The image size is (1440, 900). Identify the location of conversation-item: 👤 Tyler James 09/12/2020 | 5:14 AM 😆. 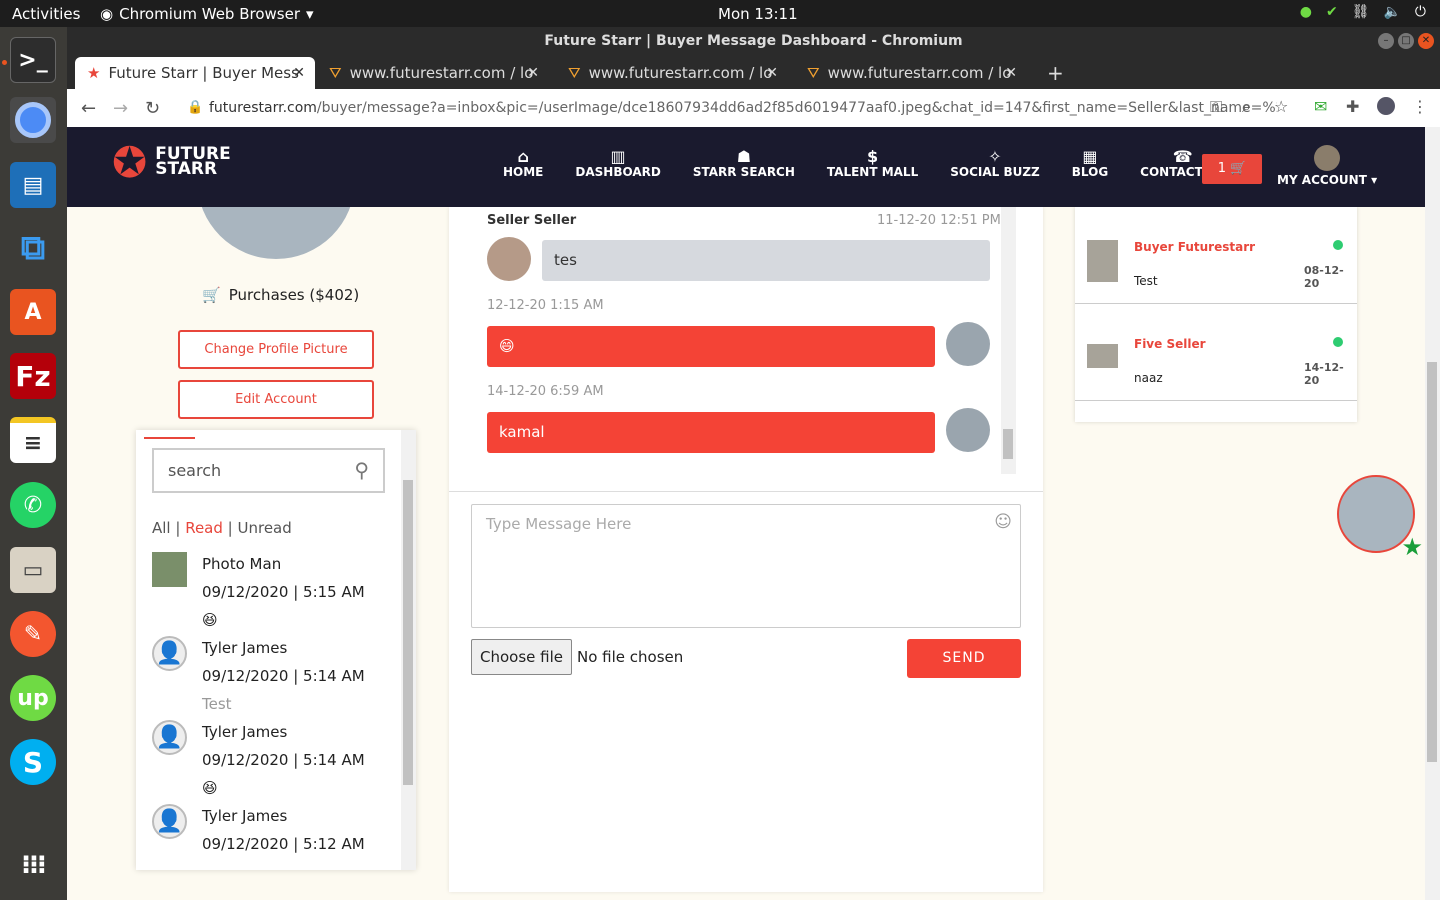
(267, 762).